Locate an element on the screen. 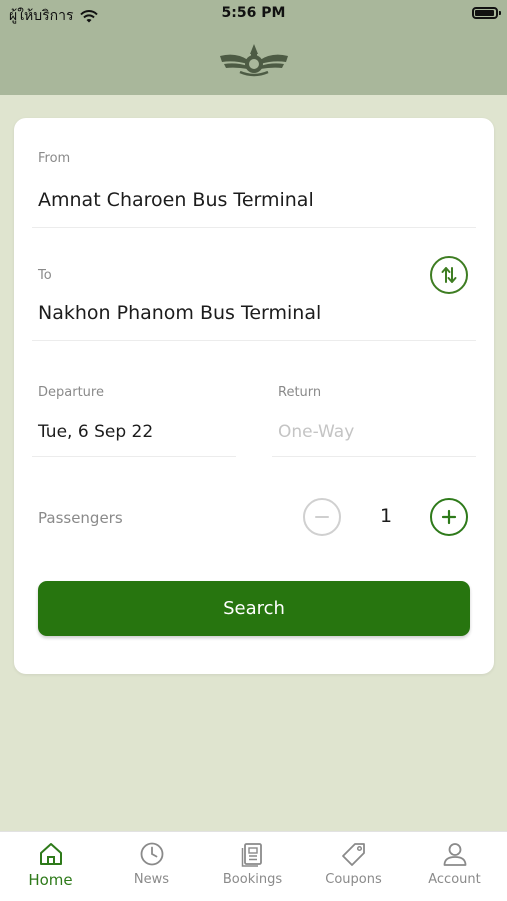  from-field: Amnat Charoen Bus Terminal is located at coordinates (176, 200).